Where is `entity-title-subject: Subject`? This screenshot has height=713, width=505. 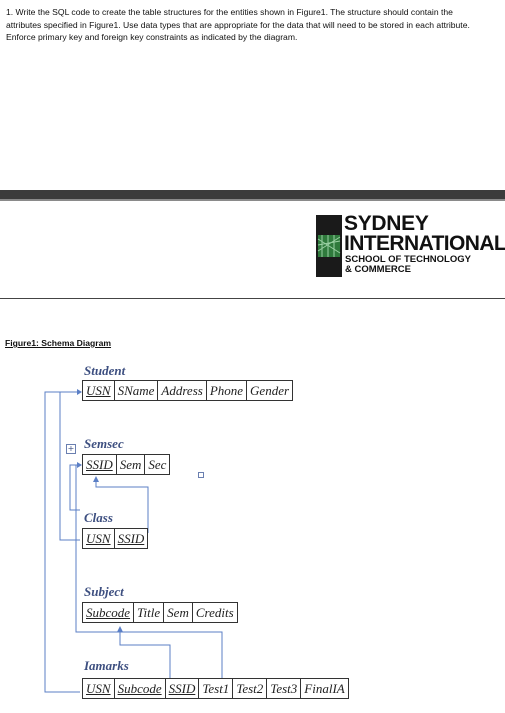 entity-title-subject: Subject is located at coordinates (104, 591).